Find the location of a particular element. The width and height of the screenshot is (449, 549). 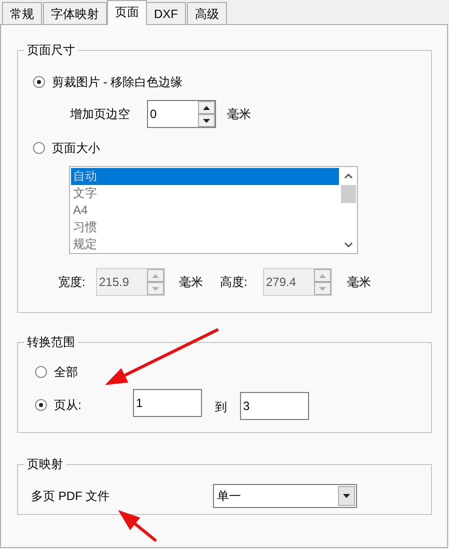

label-text: 高度: is located at coordinates (234, 282).